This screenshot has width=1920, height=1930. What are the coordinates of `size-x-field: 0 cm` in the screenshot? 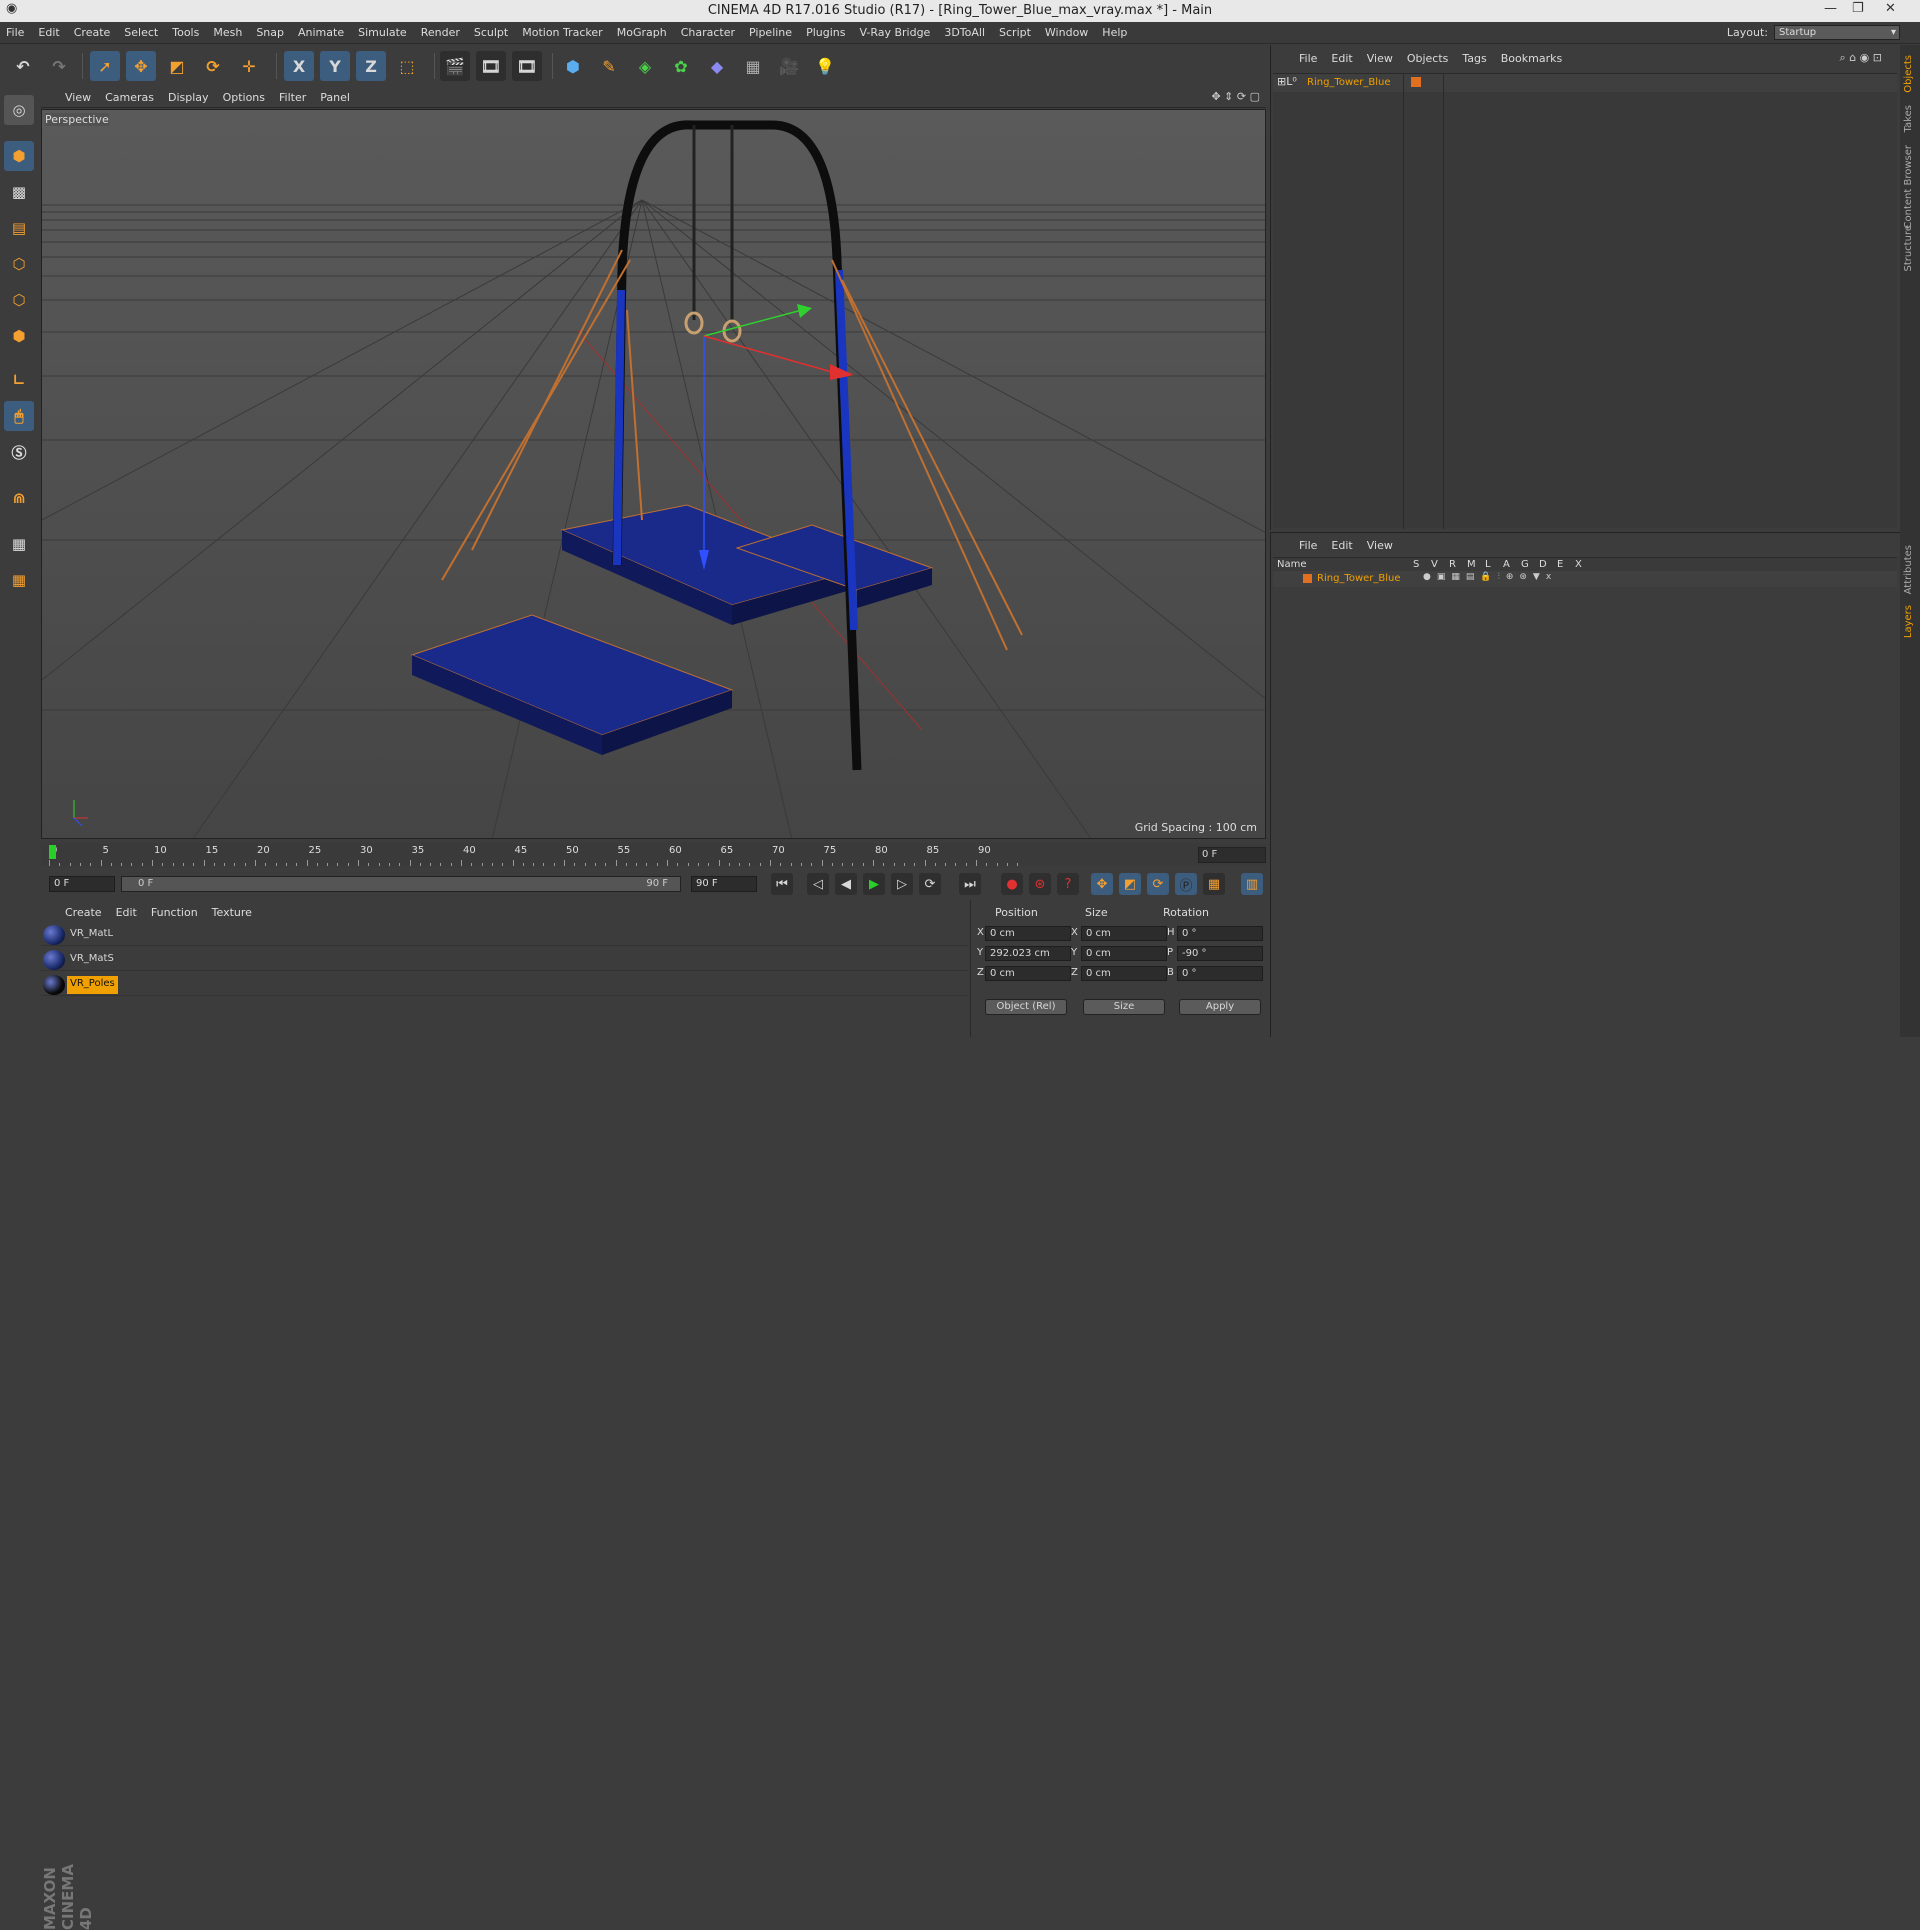 It's located at (1124, 933).